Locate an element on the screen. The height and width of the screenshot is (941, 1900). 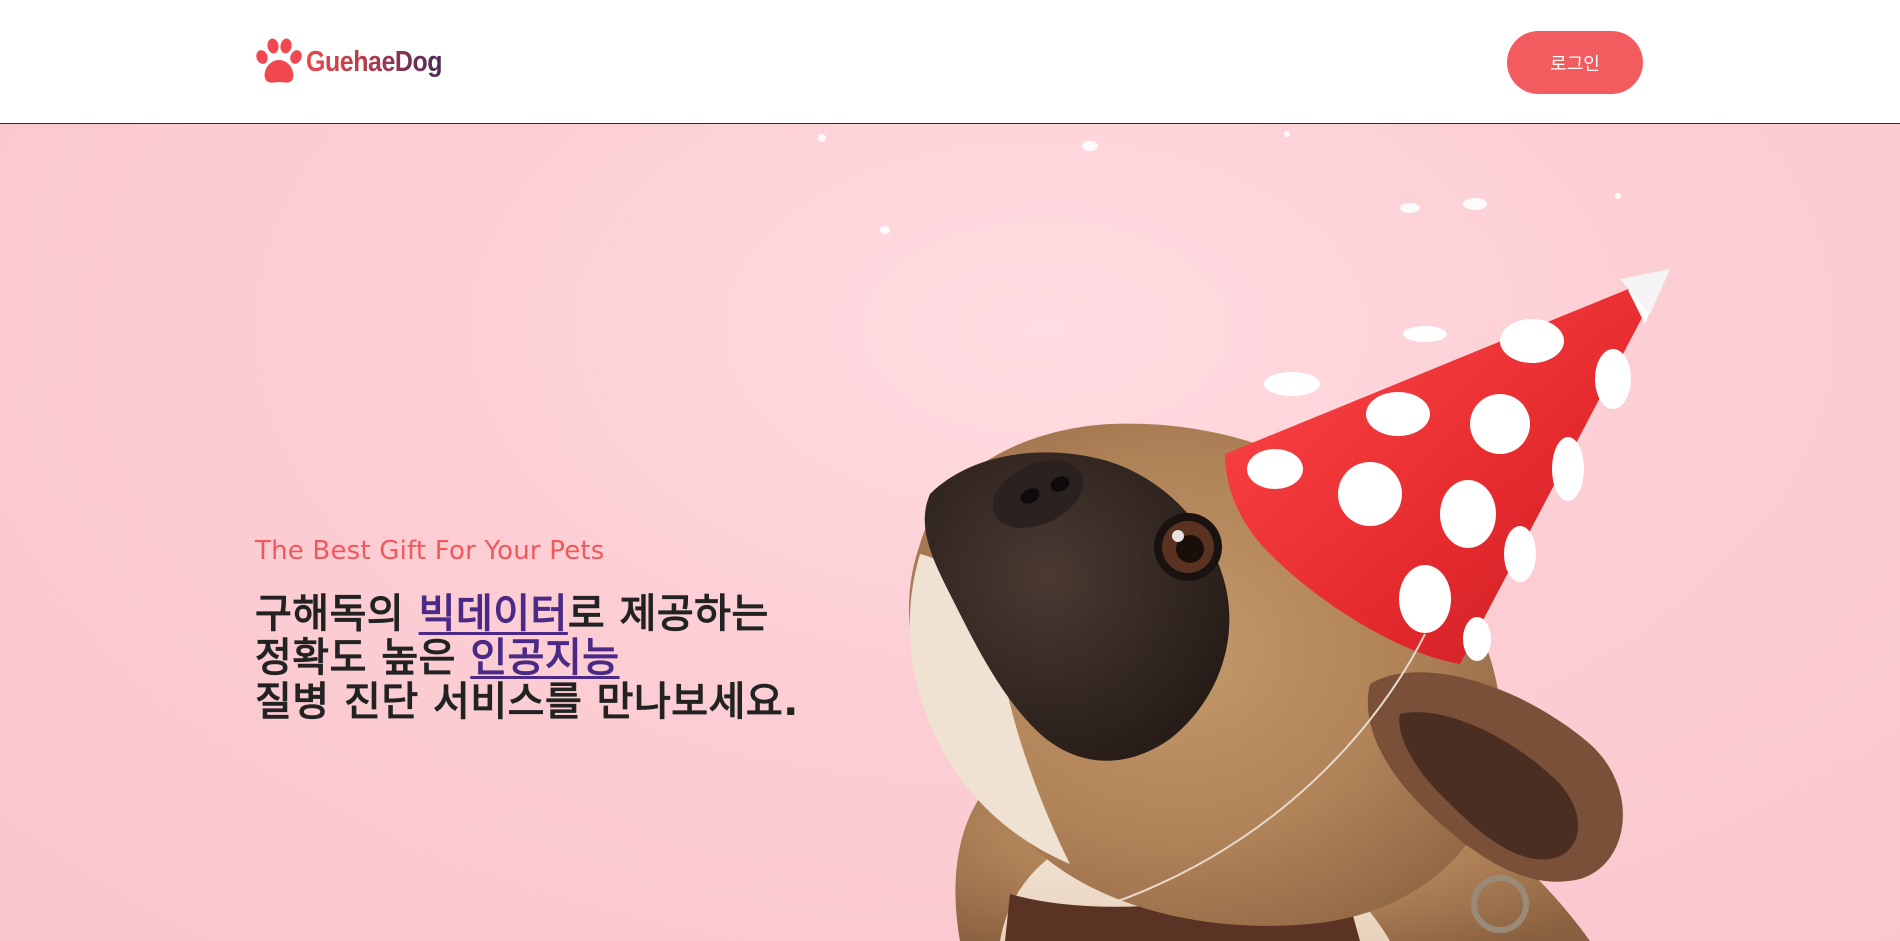
big-data-link: 빅데이터 is located at coordinates (493, 614).